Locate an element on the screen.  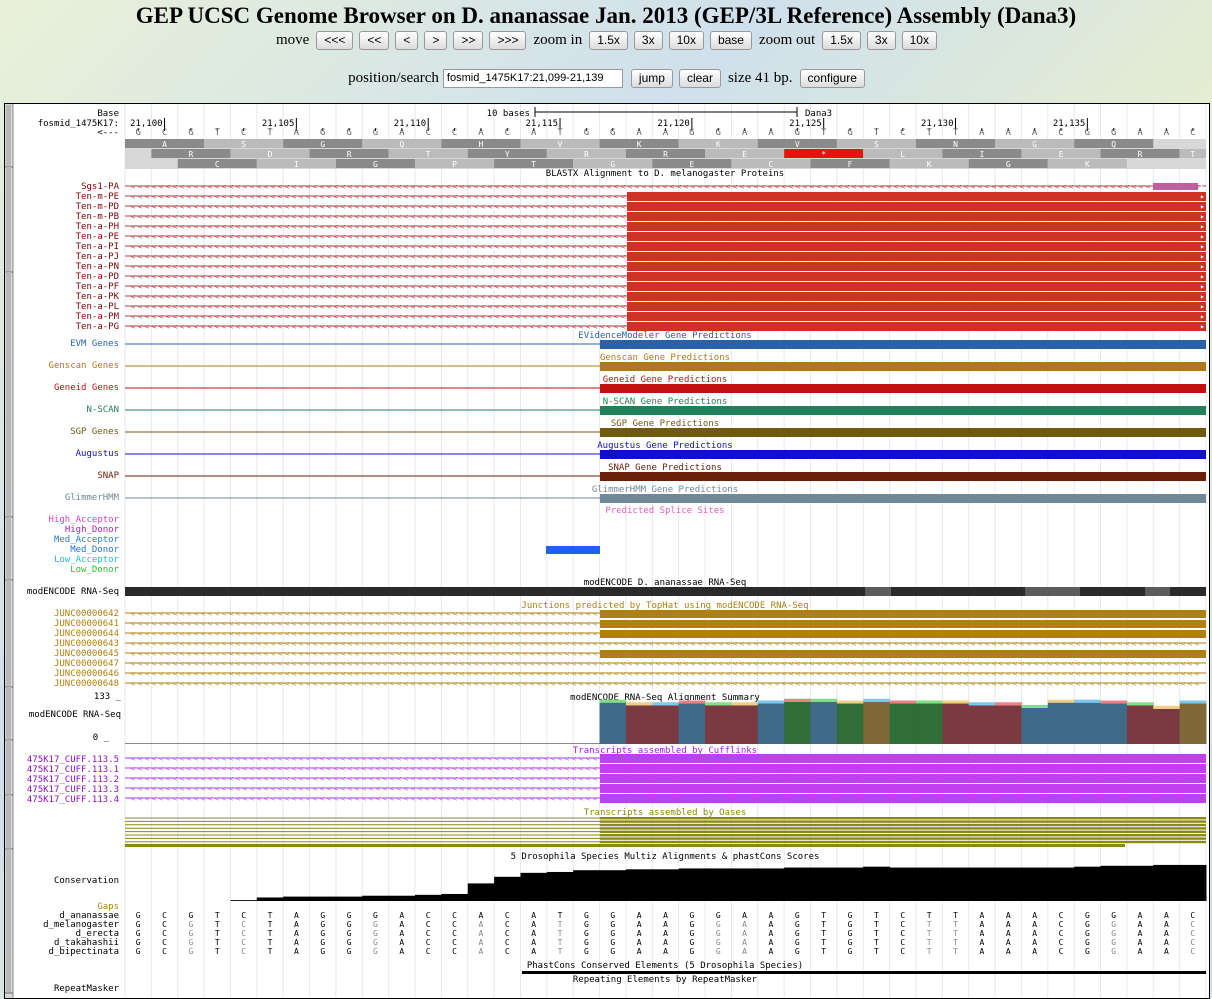
jump-button: jump is located at coordinates (651, 78).